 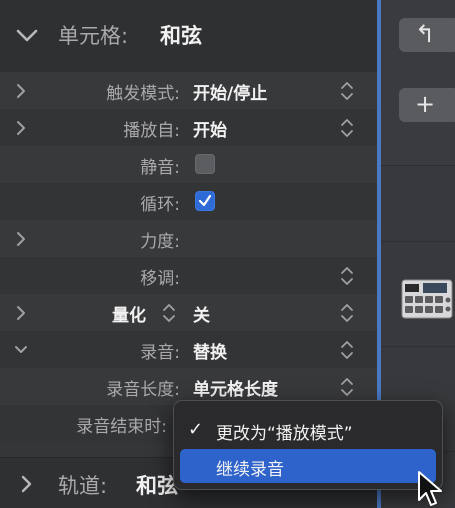 I want to click on row-velocity: 力度:, so click(x=188, y=238).